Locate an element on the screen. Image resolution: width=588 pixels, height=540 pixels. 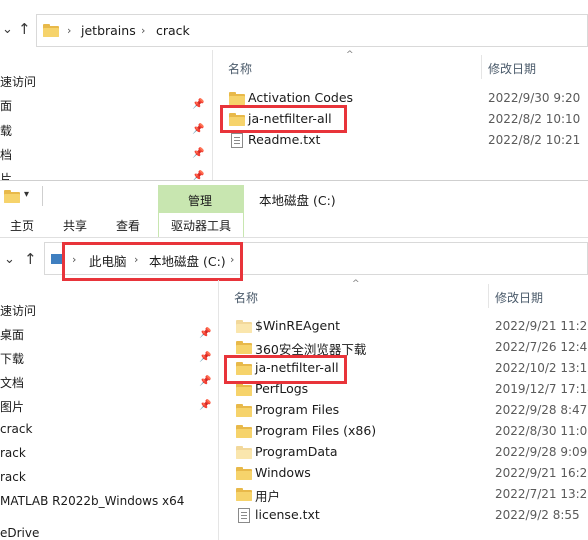
file-name: license.txt is located at coordinates (287, 514).